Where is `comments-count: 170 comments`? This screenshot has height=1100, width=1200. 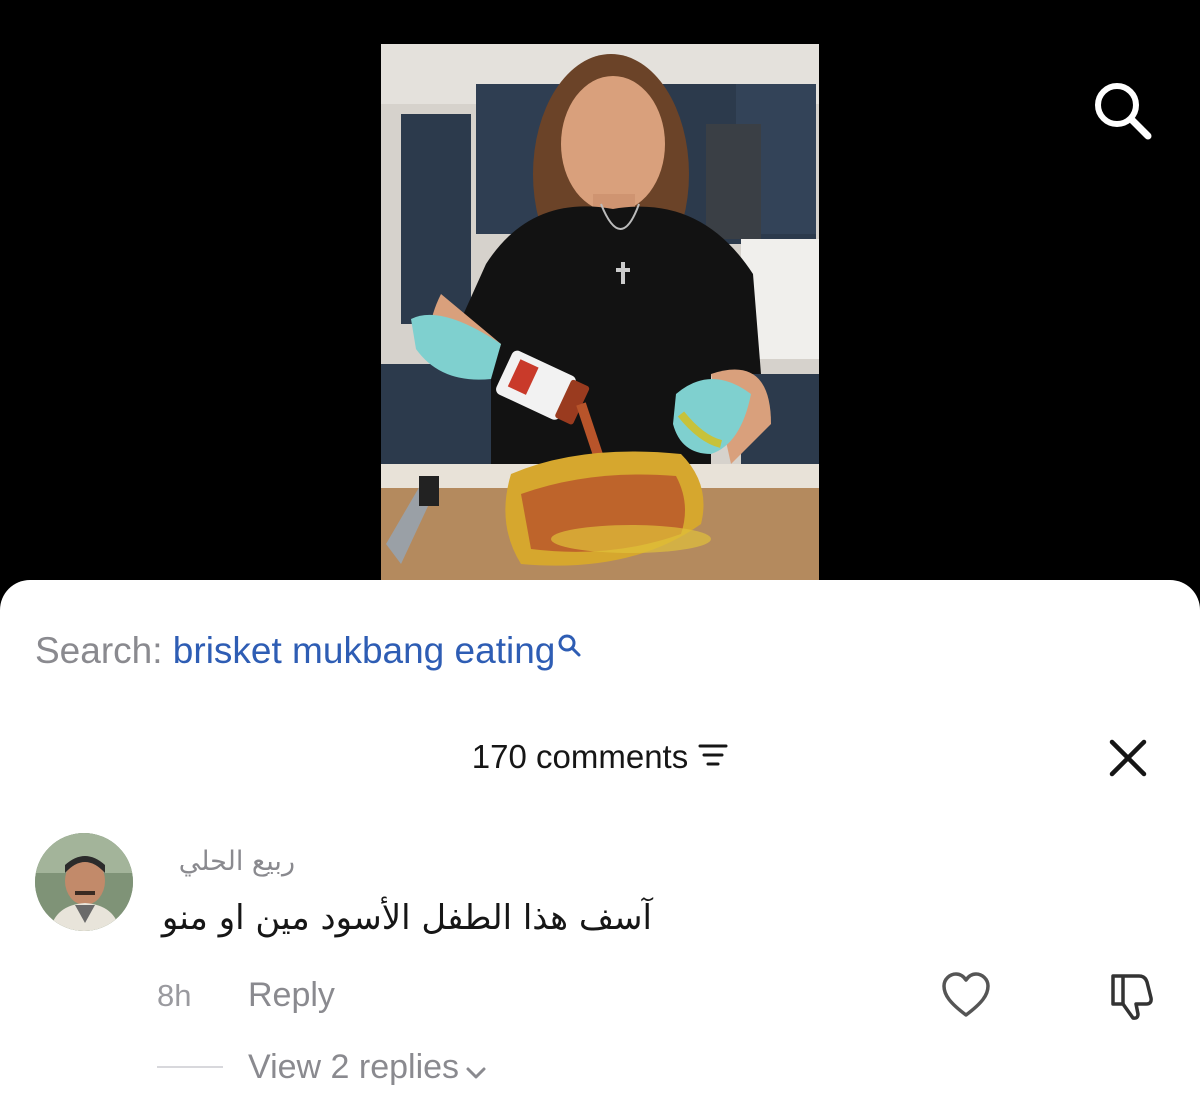
comments-count: 170 comments is located at coordinates (580, 756).